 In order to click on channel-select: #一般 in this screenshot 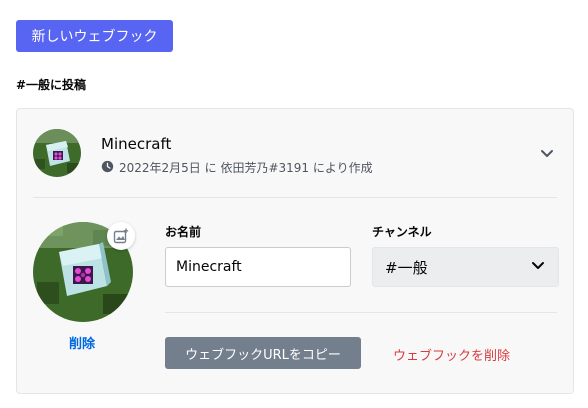, I will do `click(465, 267)`.